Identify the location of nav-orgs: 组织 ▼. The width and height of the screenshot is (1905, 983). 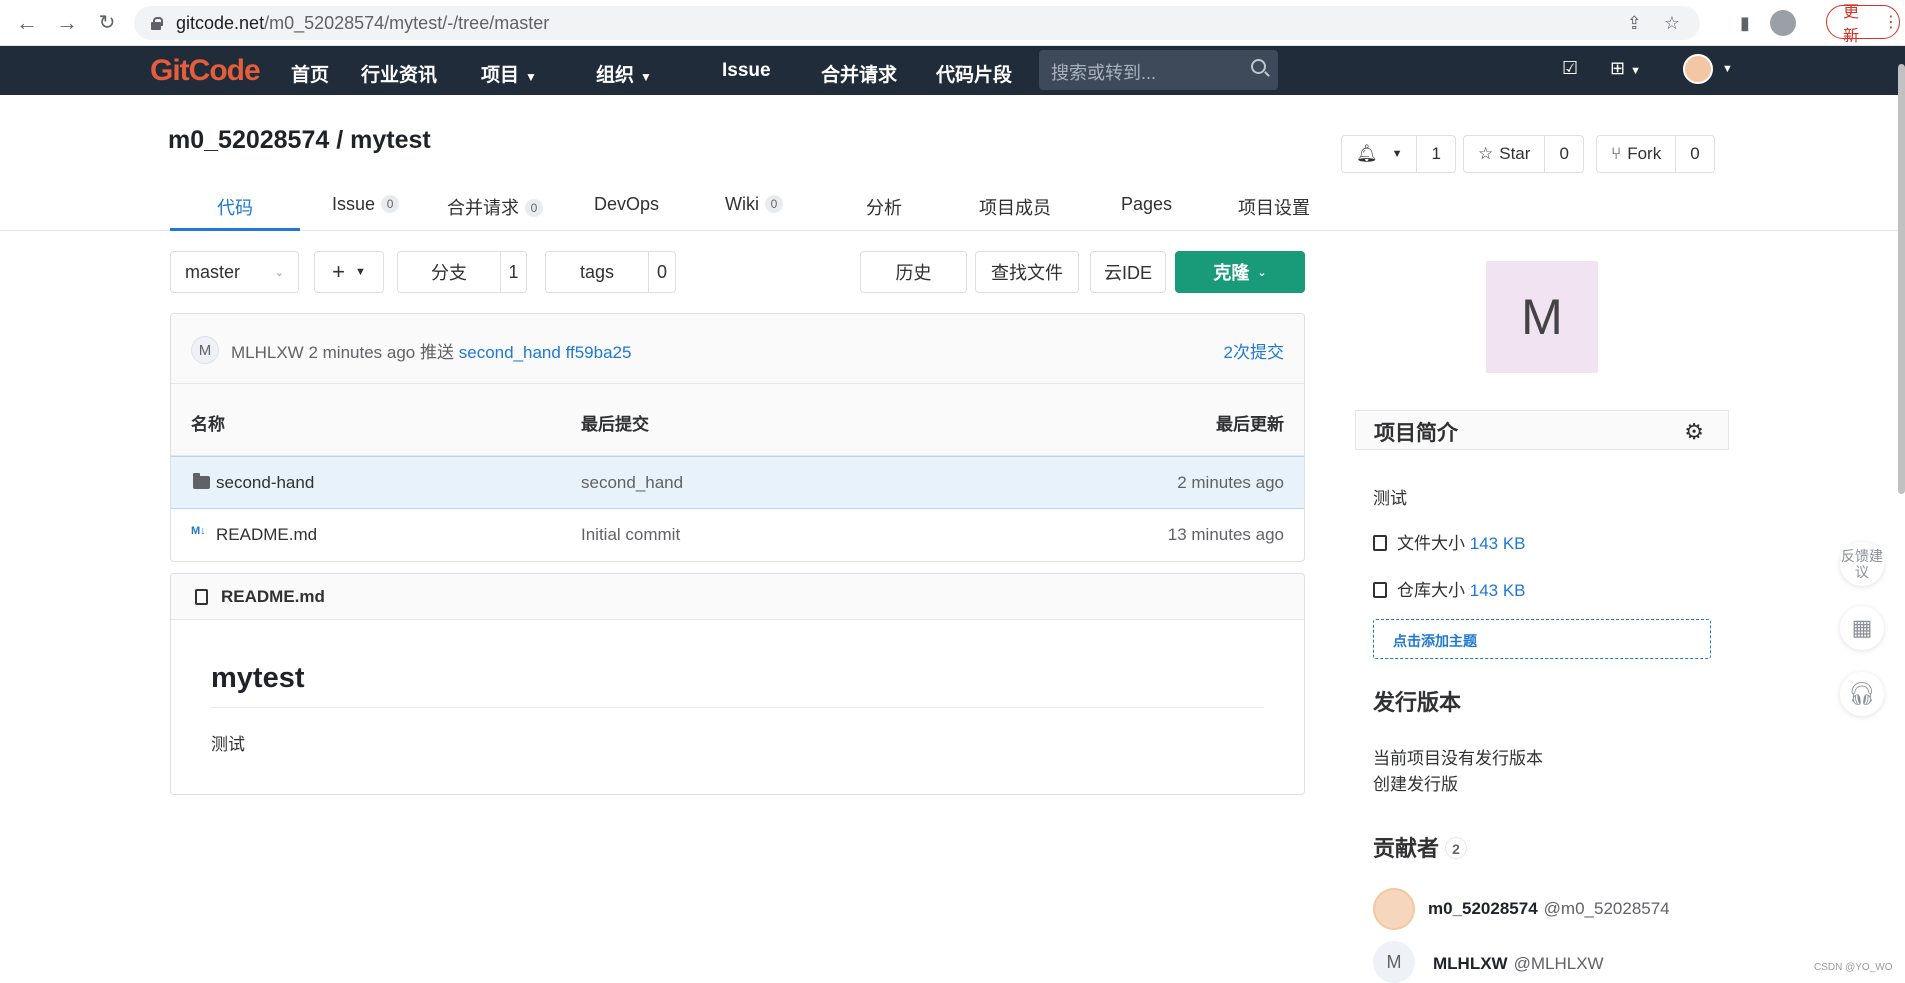
(624, 73).